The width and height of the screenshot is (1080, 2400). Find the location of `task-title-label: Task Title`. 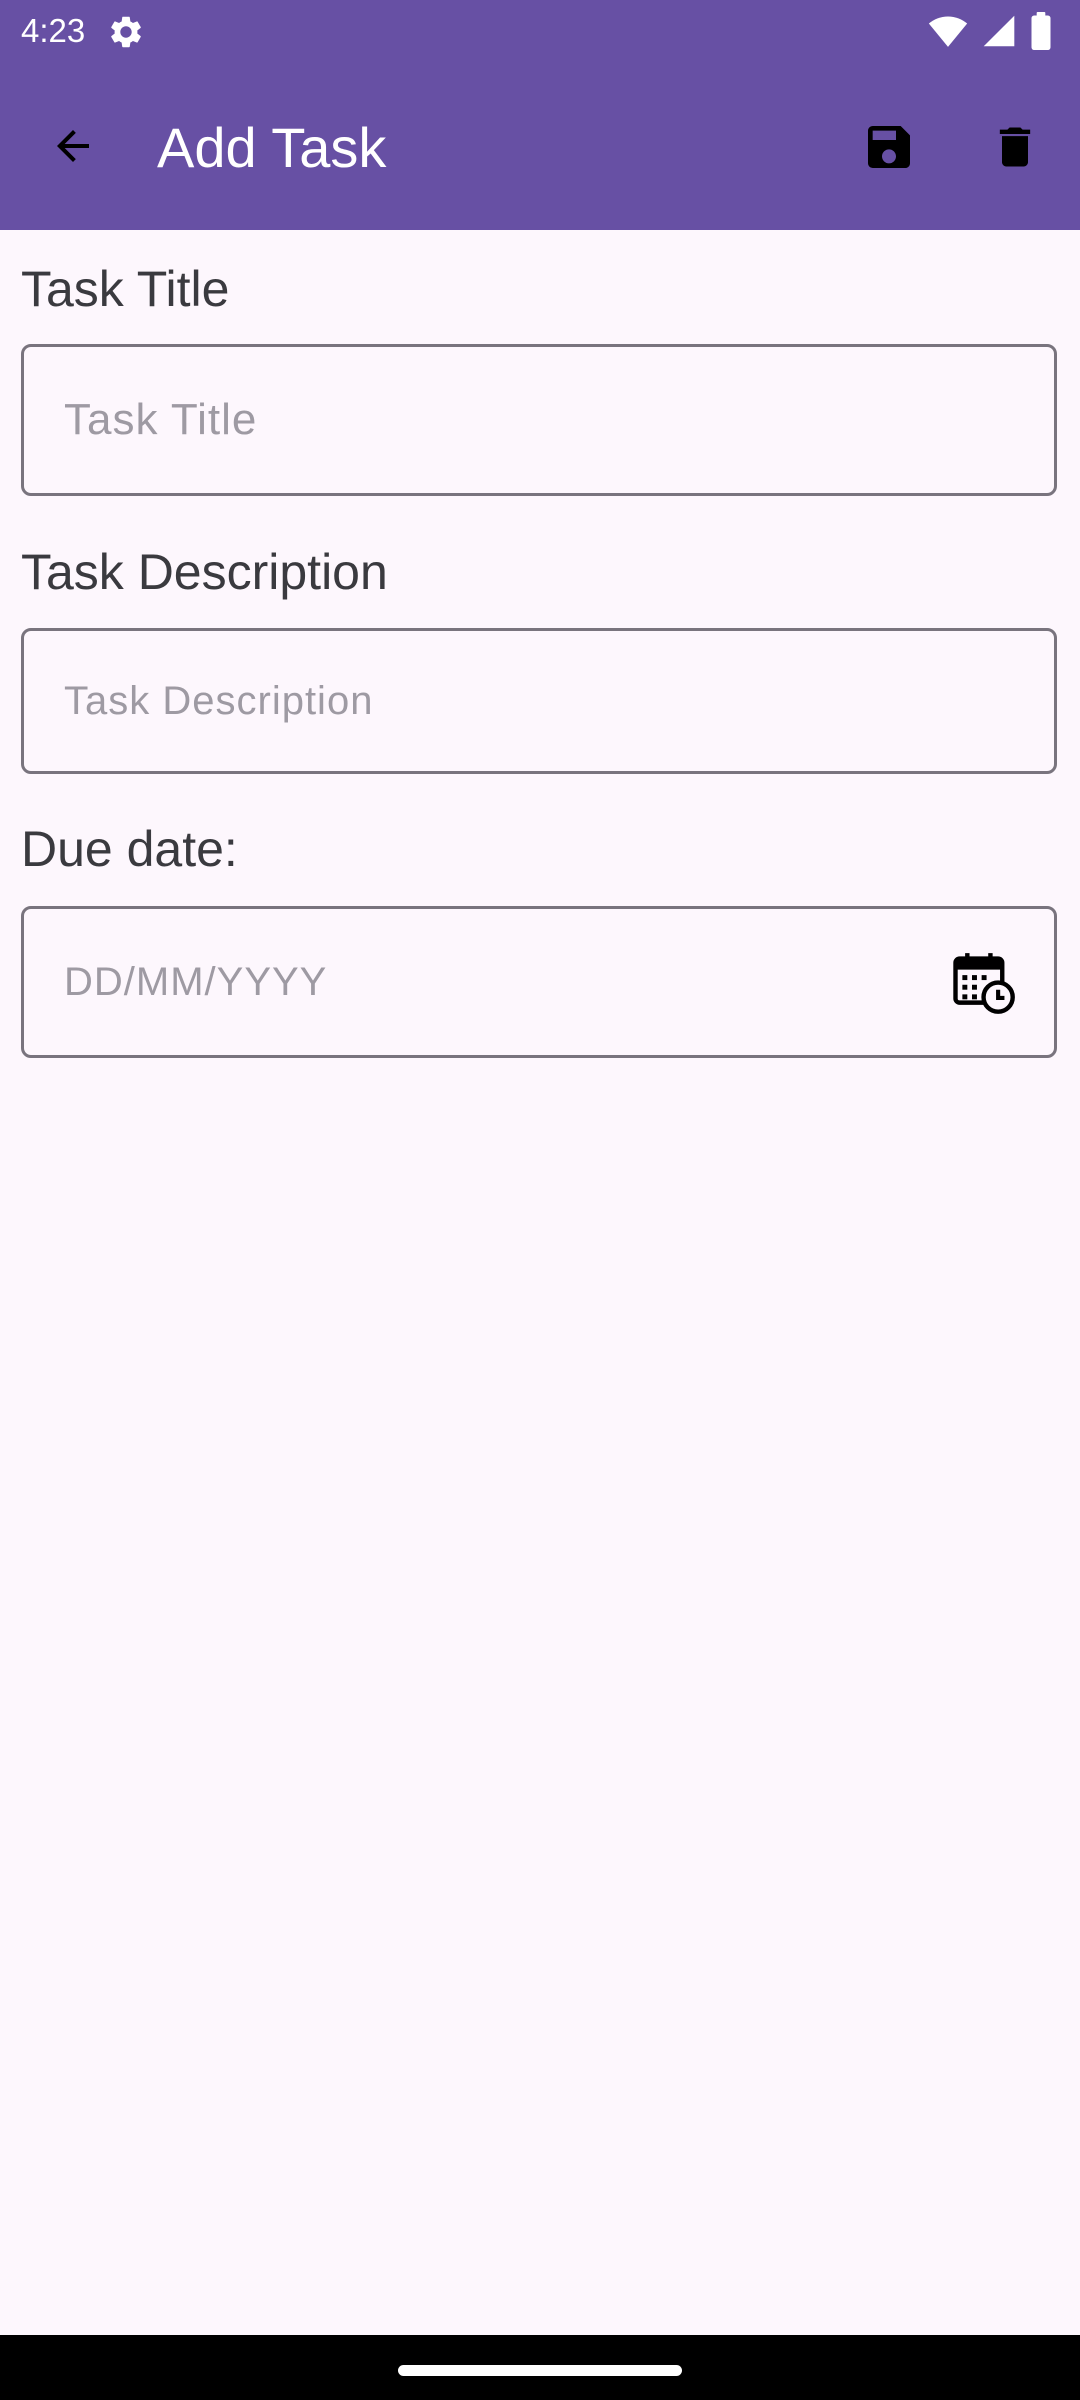

task-title-label: Task Title is located at coordinates (125, 289).